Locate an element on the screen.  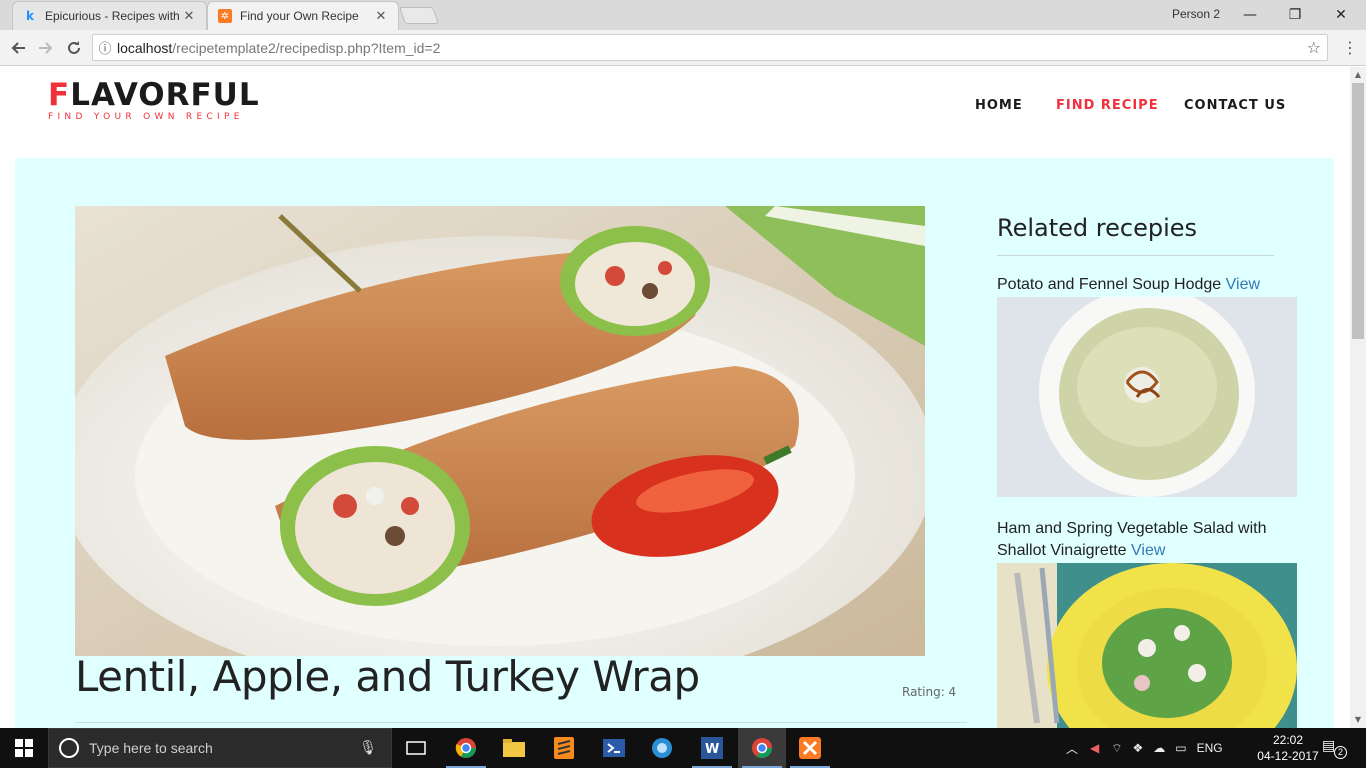
nav-contact-us: CONTACT US is located at coordinates (1235, 105).